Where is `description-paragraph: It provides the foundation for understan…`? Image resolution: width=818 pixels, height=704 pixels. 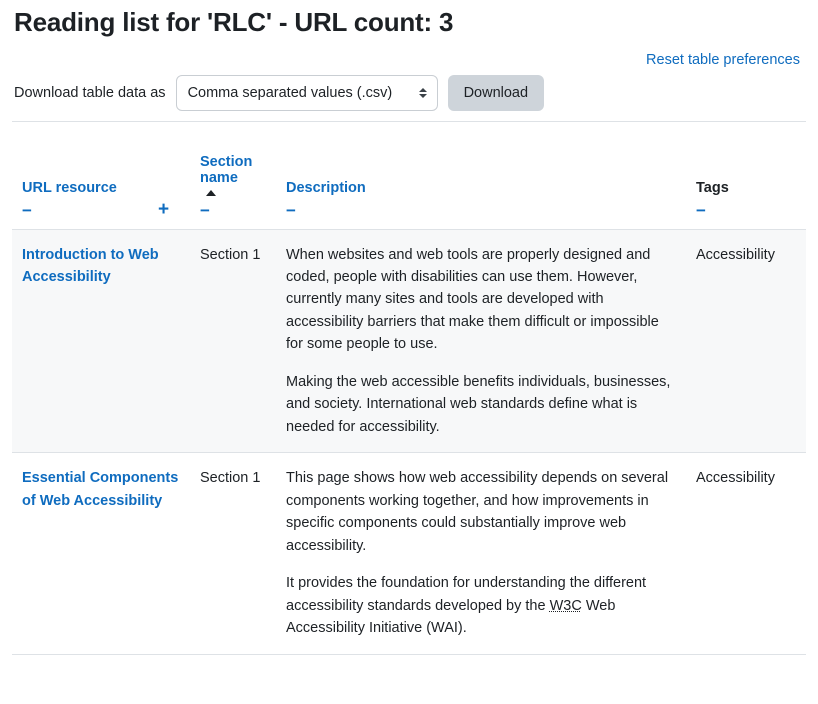
description-paragraph: It provides the foundation for understan… is located at coordinates (482, 605).